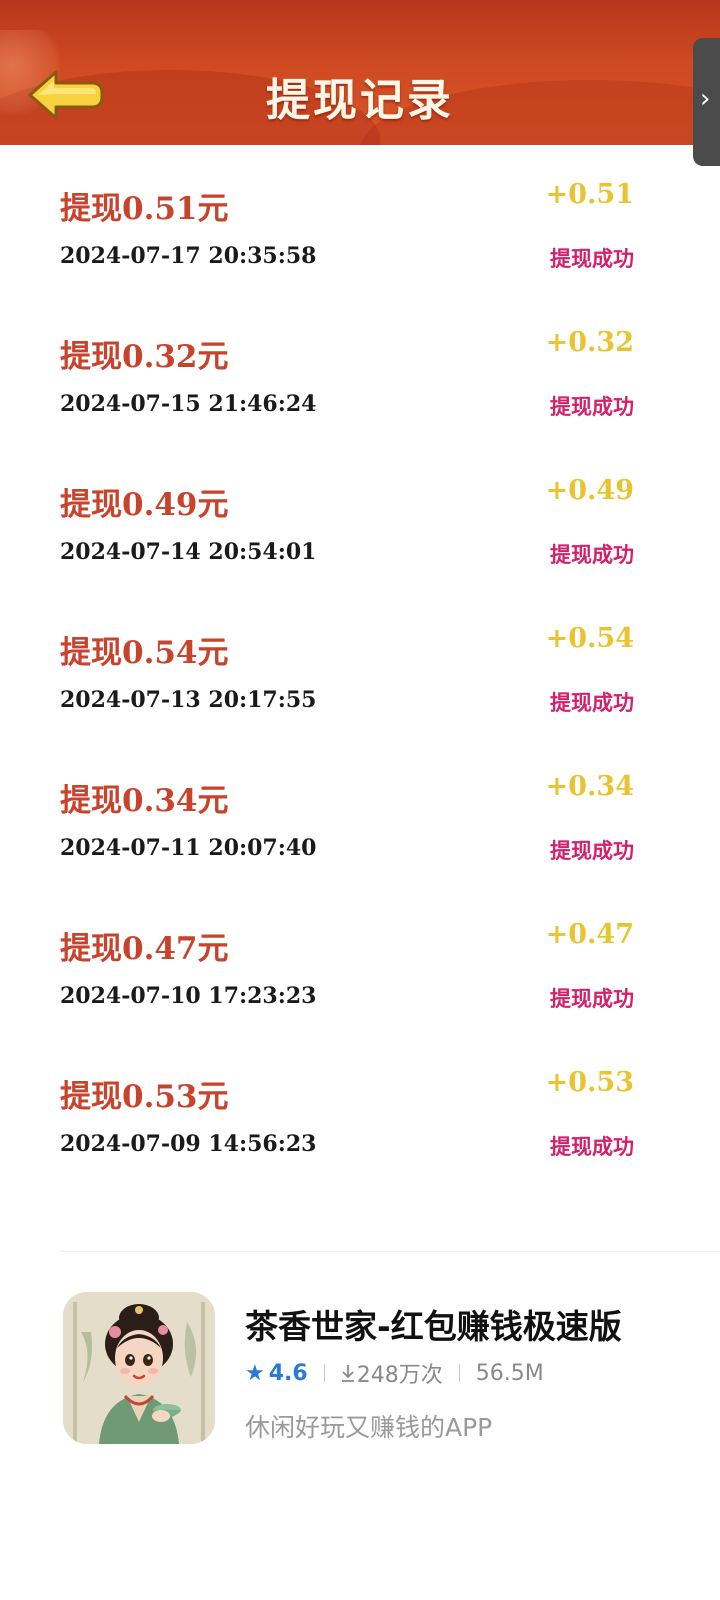 This screenshot has height=1600, width=720. I want to click on record-amount: +0.54, so click(589, 638).